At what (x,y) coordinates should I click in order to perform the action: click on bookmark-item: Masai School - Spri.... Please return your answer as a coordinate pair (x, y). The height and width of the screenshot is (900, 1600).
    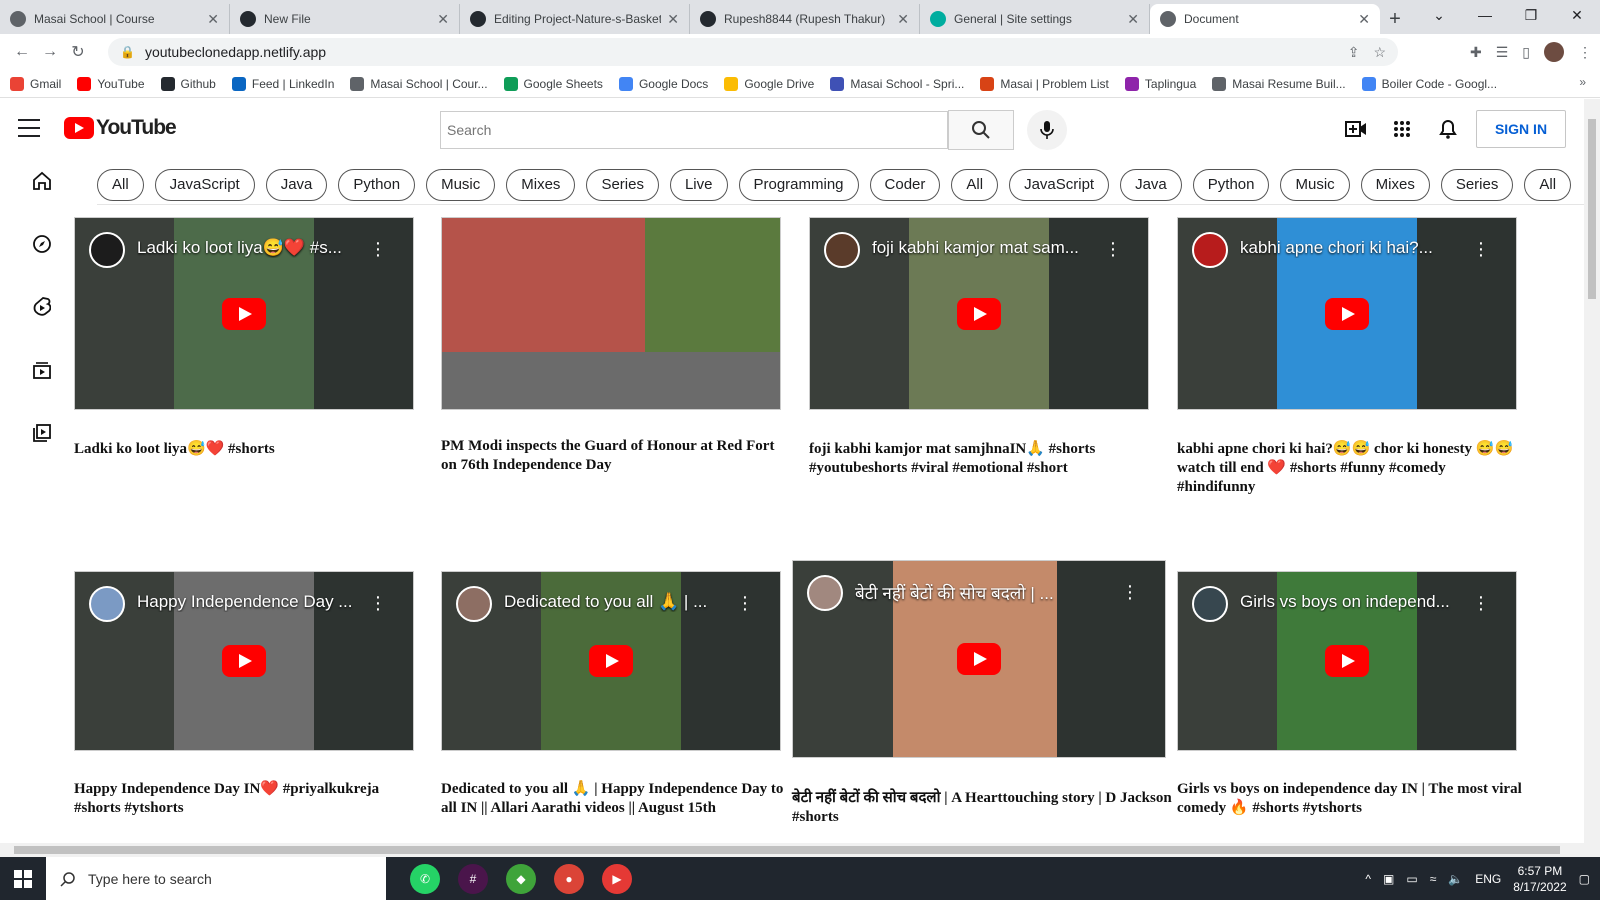
    Looking at the image, I should click on (897, 83).